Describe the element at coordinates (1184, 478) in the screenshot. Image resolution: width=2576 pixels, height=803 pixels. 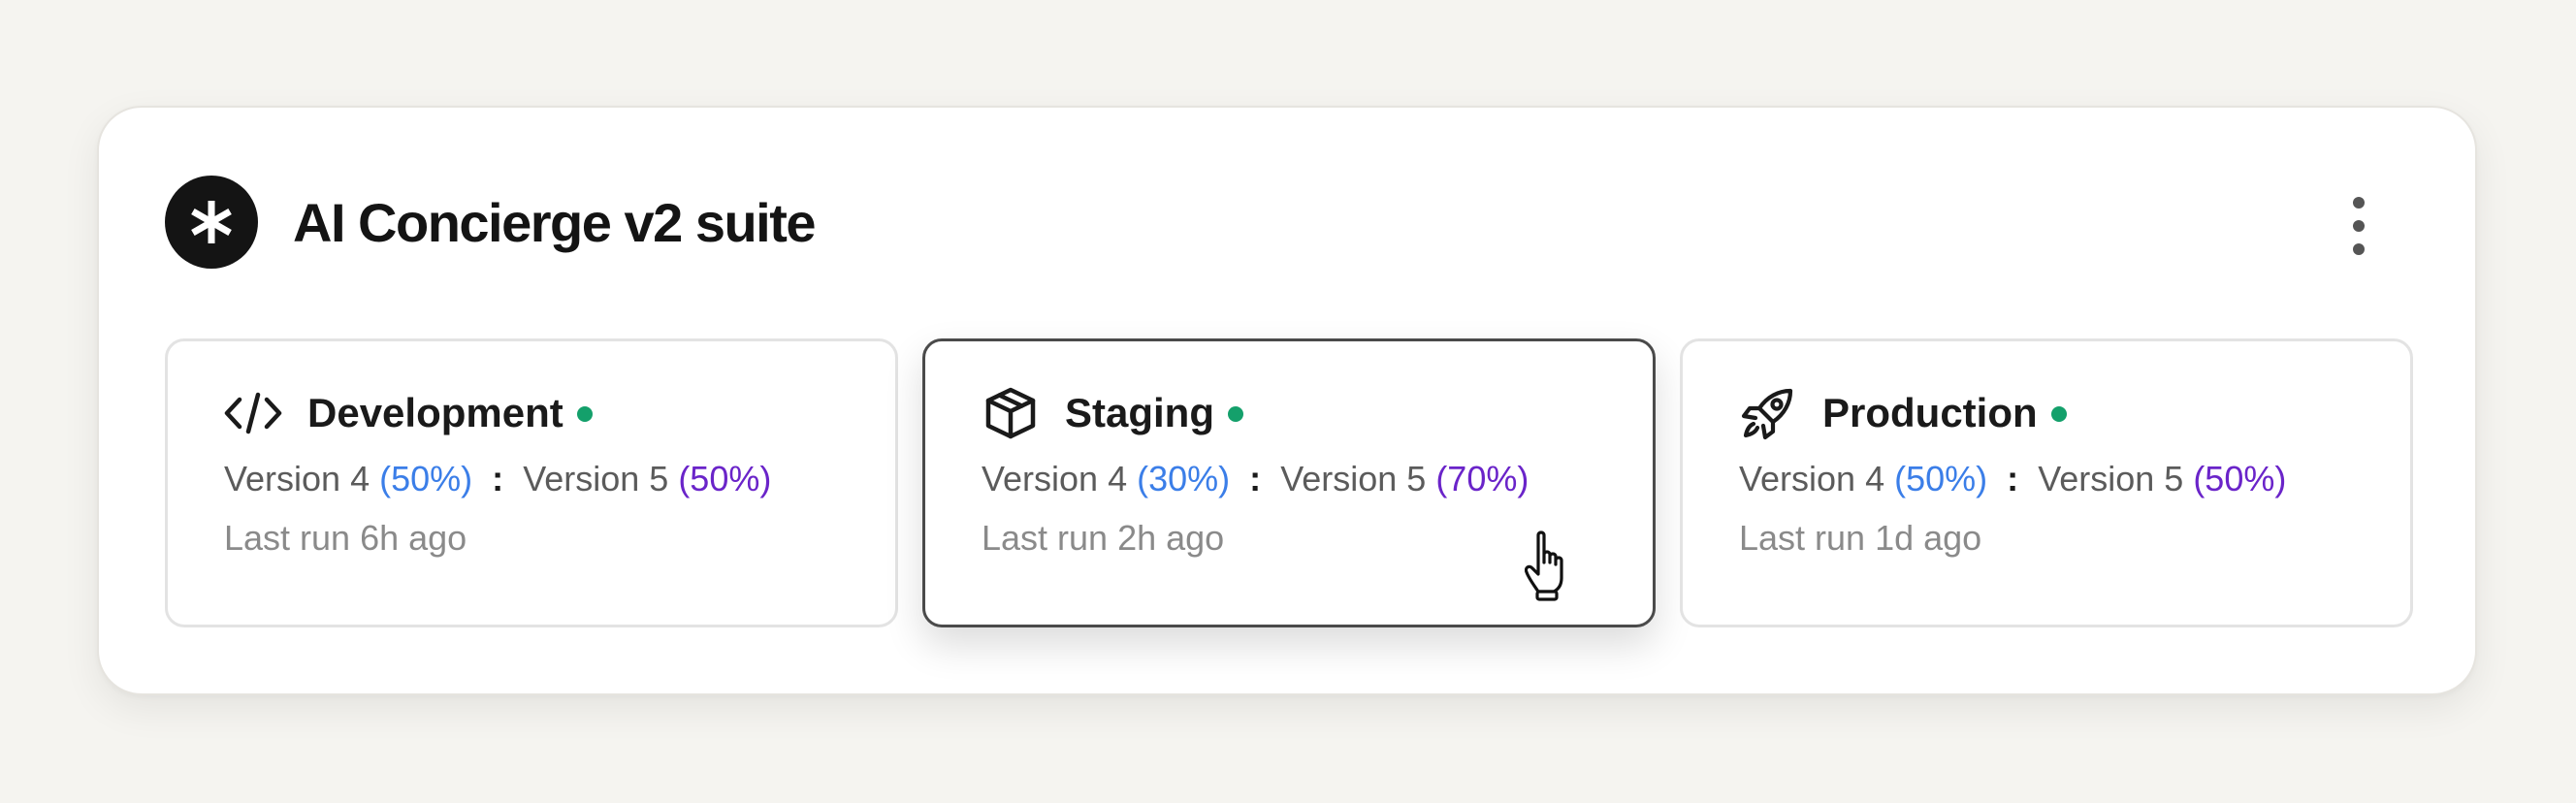
I see `version-a-percent: (30%)` at that location.